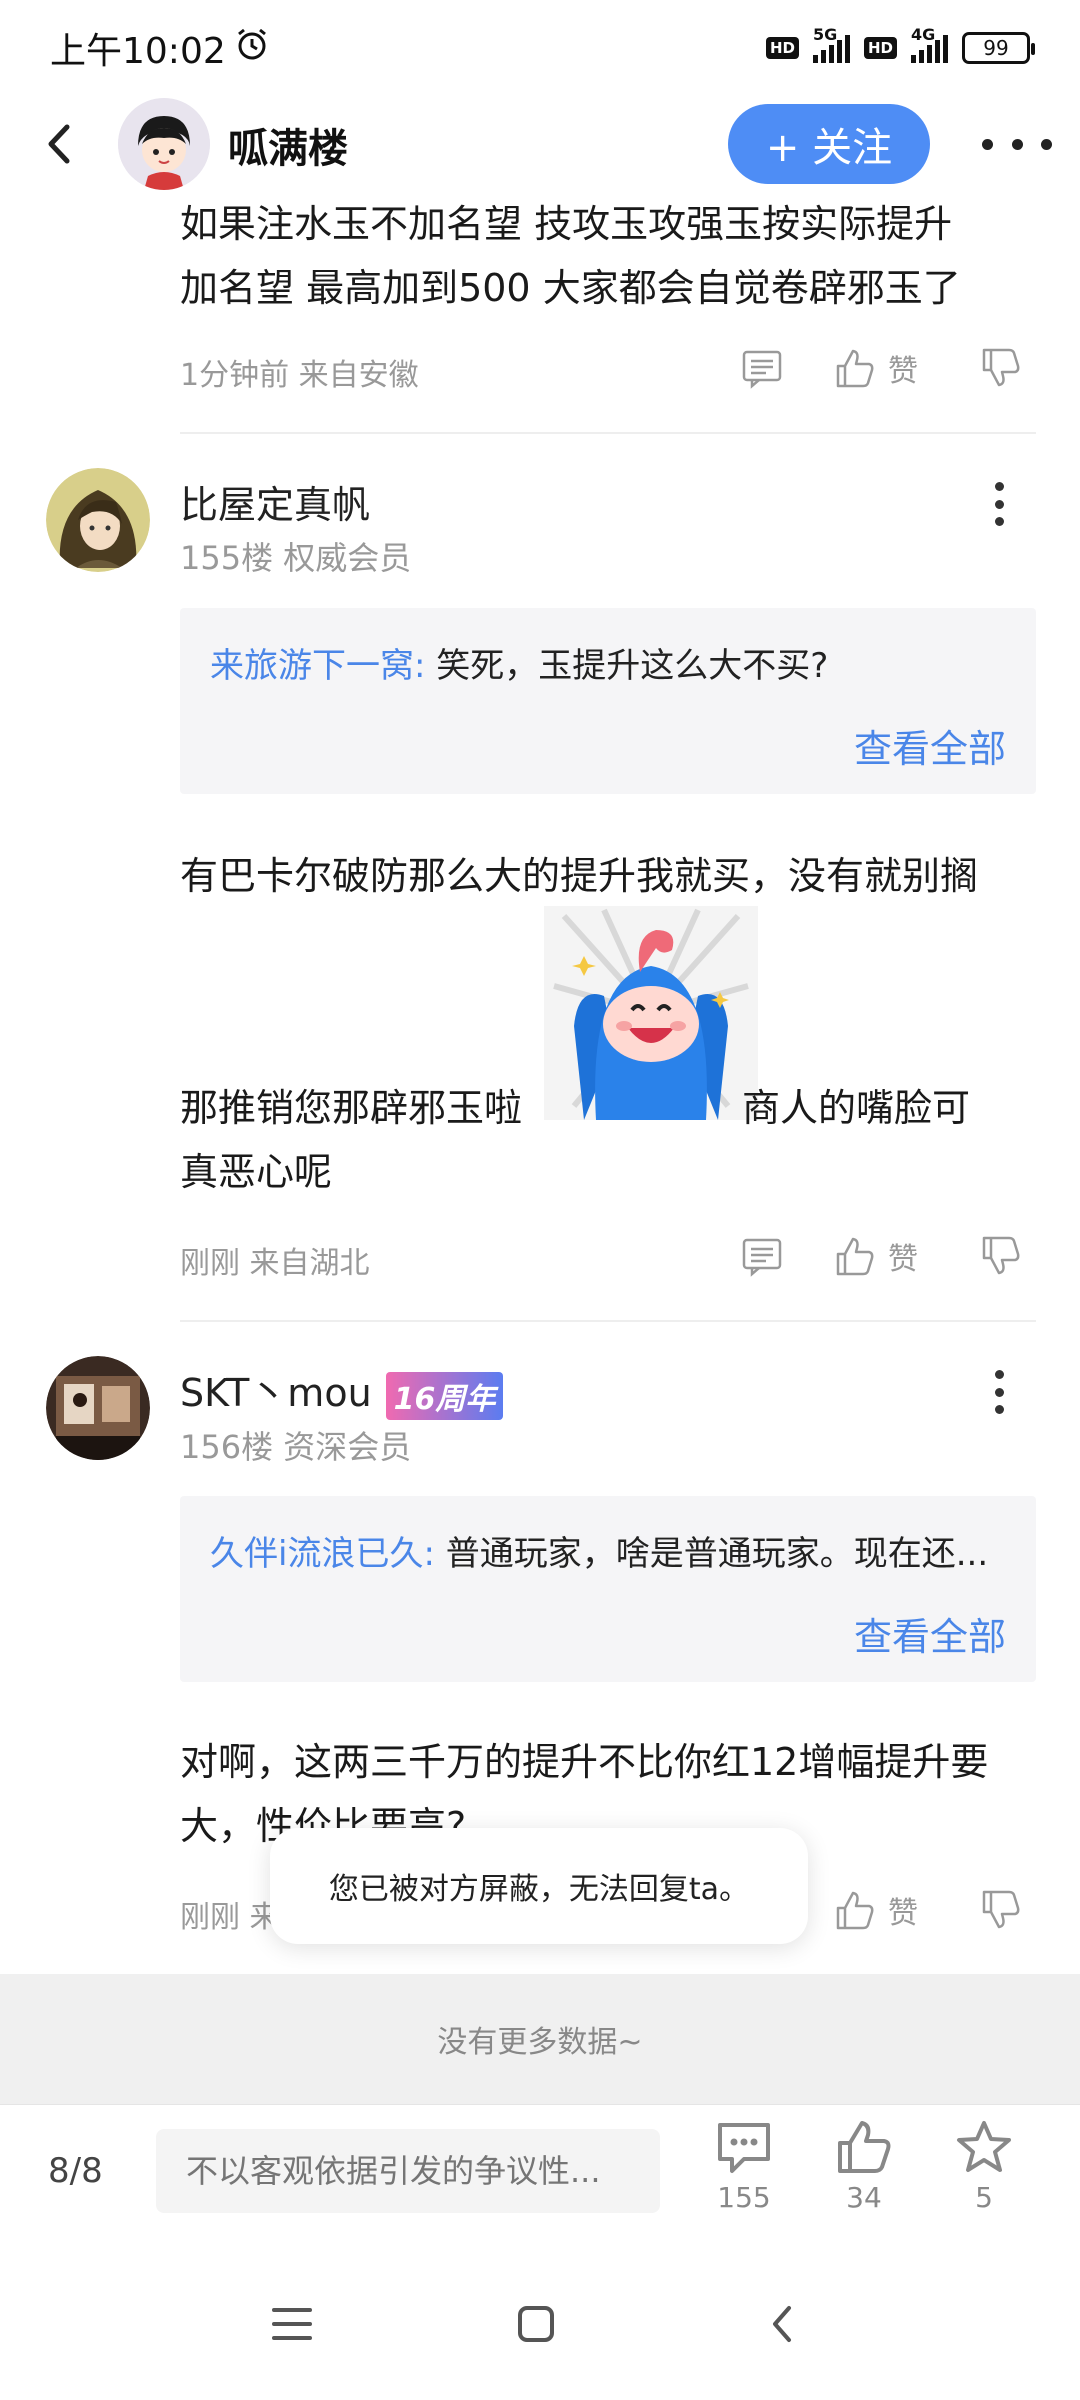 The height and width of the screenshot is (2400, 1080). Describe the element at coordinates (296, 1447) in the screenshot. I see `commenter-floor-rank: 156楼 资深会员` at that location.